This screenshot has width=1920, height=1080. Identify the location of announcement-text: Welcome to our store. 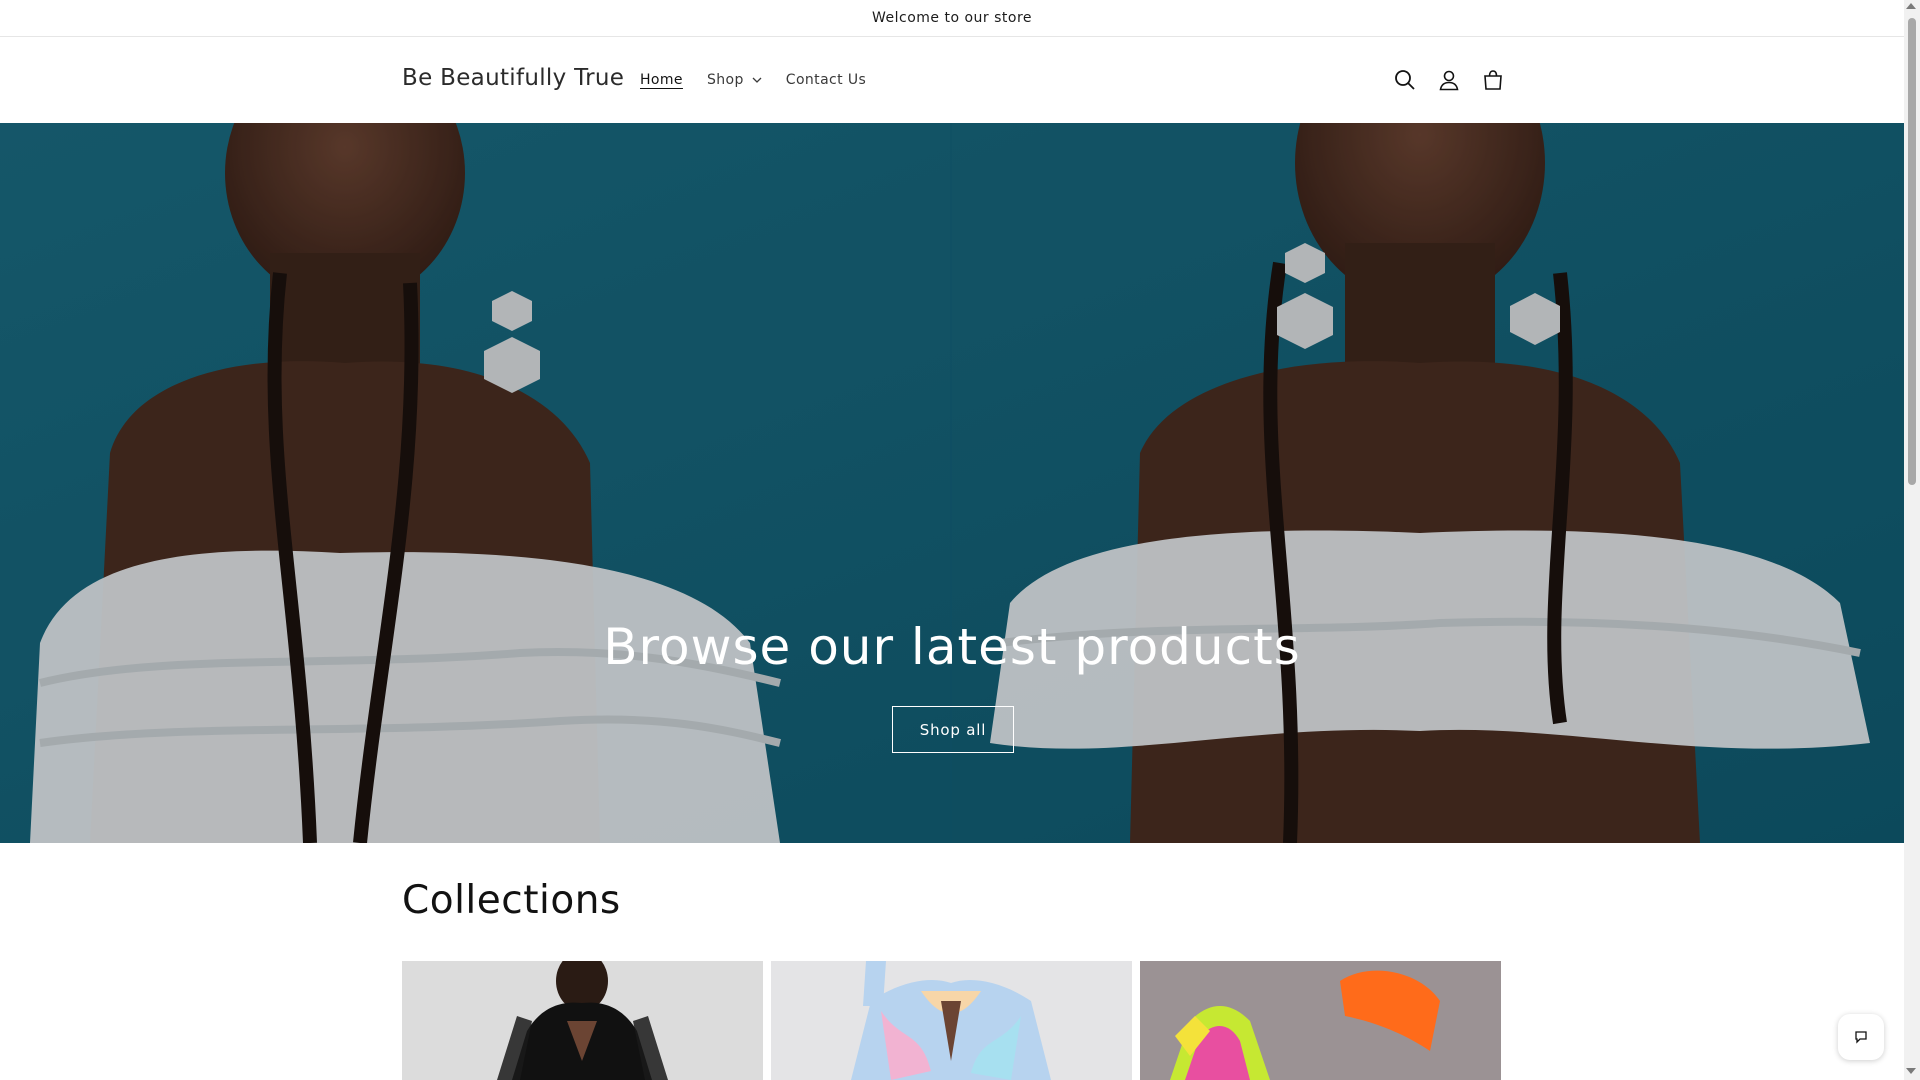
(952, 18).